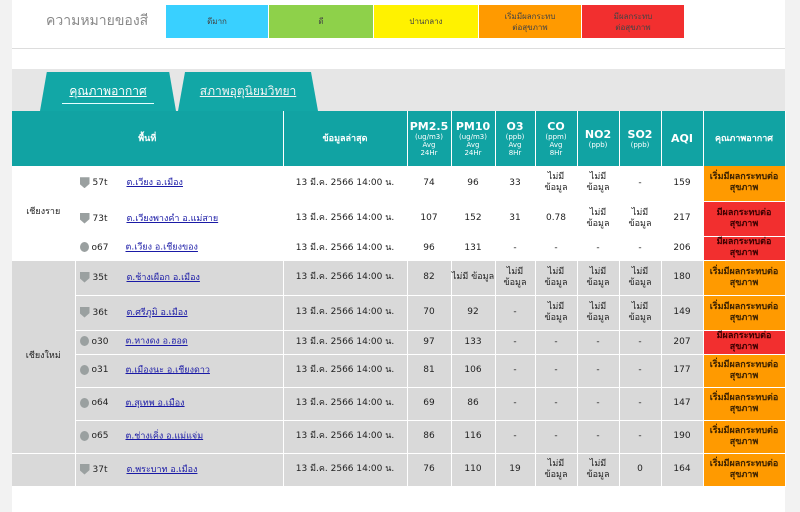 The image size is (800, 512). I want to click on col-co: CO (ppm) Avg 8Hr, so click(556, 138).